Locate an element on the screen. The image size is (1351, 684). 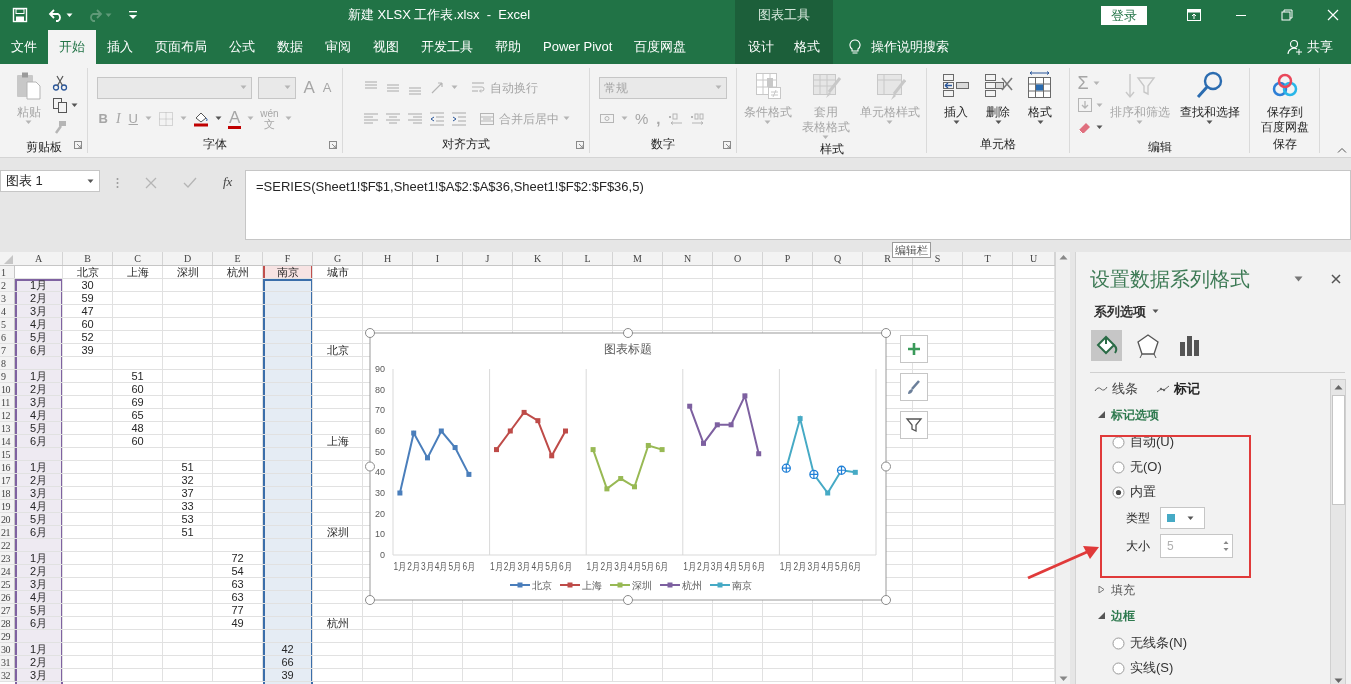
ribbon-display-icon is located at coordinates (1194, 15).